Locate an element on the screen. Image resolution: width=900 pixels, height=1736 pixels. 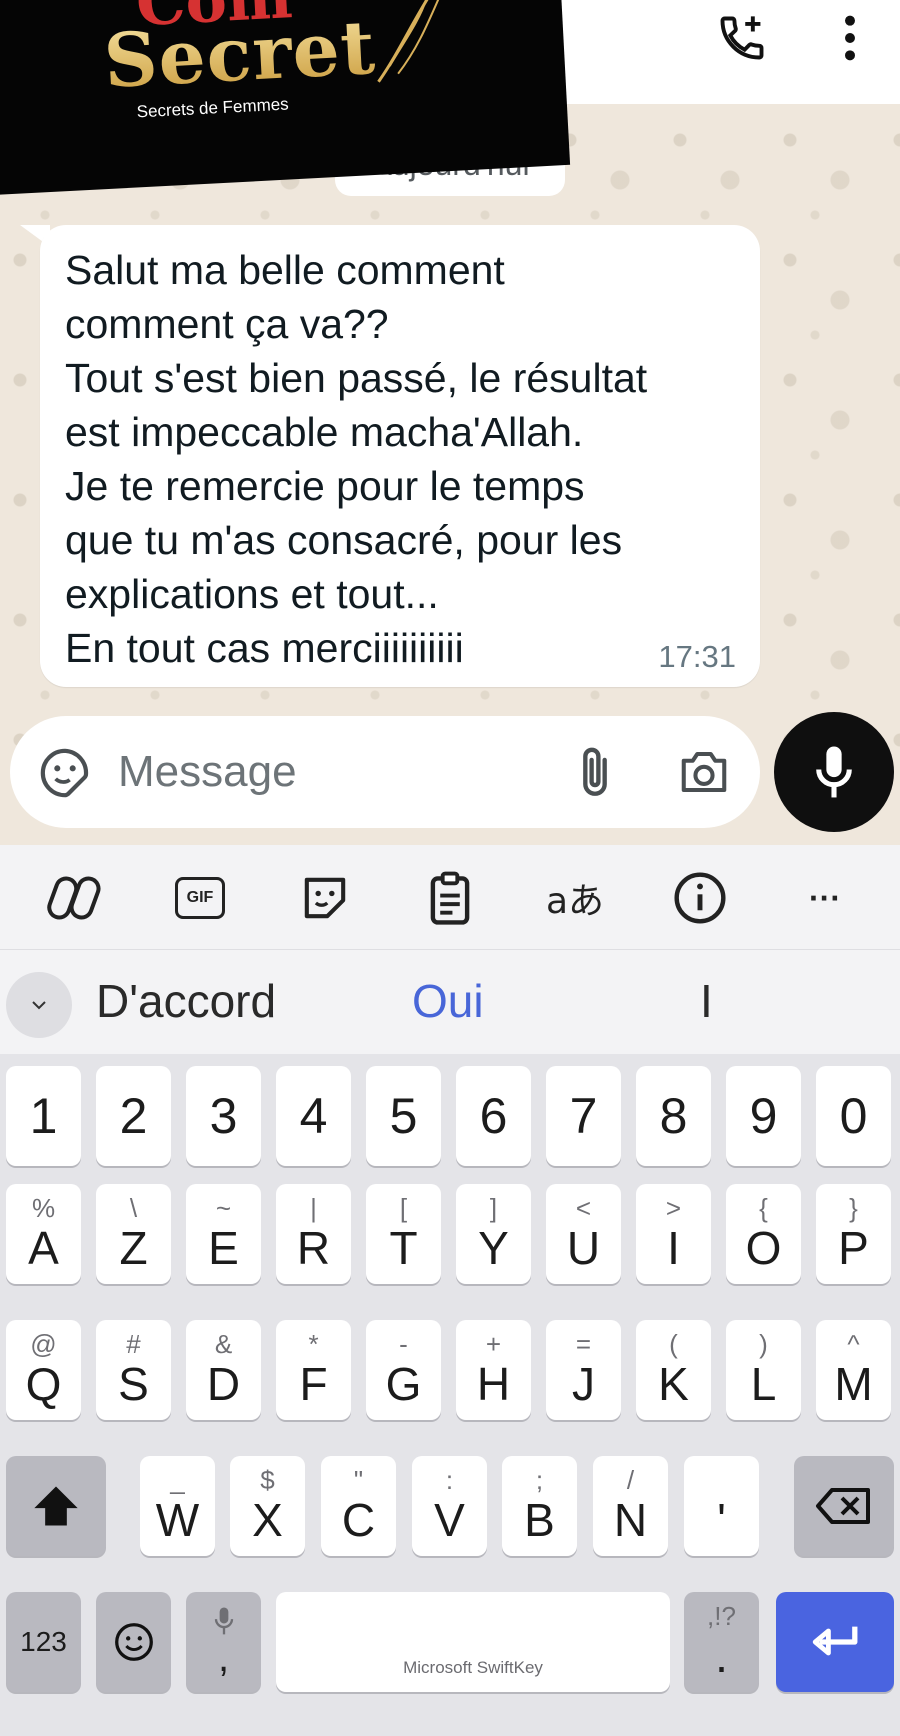
logo-word-main: Secret is located at coordinates (239, 54).